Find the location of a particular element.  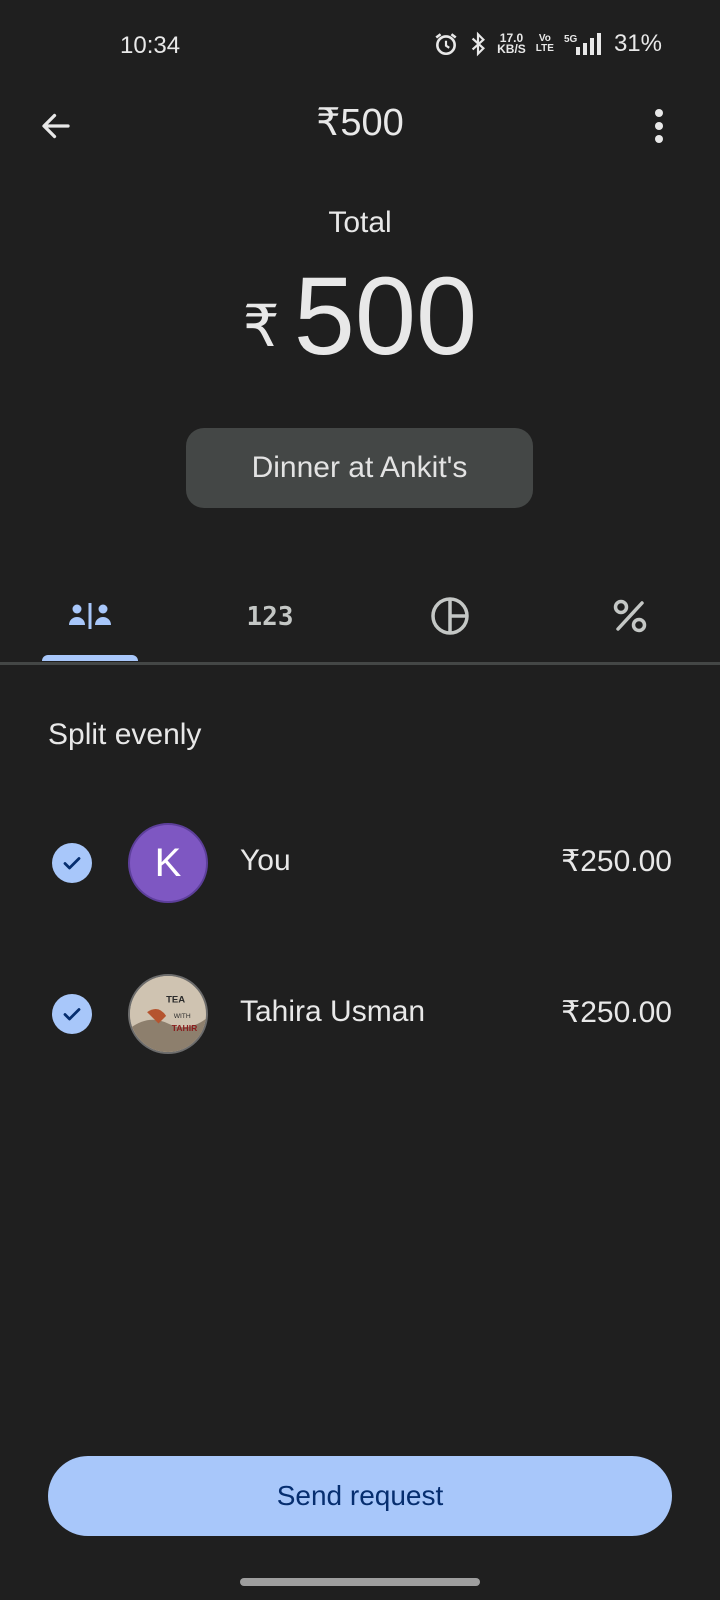

total-amount: ₹ 500 is located at coordinates (360, 317).